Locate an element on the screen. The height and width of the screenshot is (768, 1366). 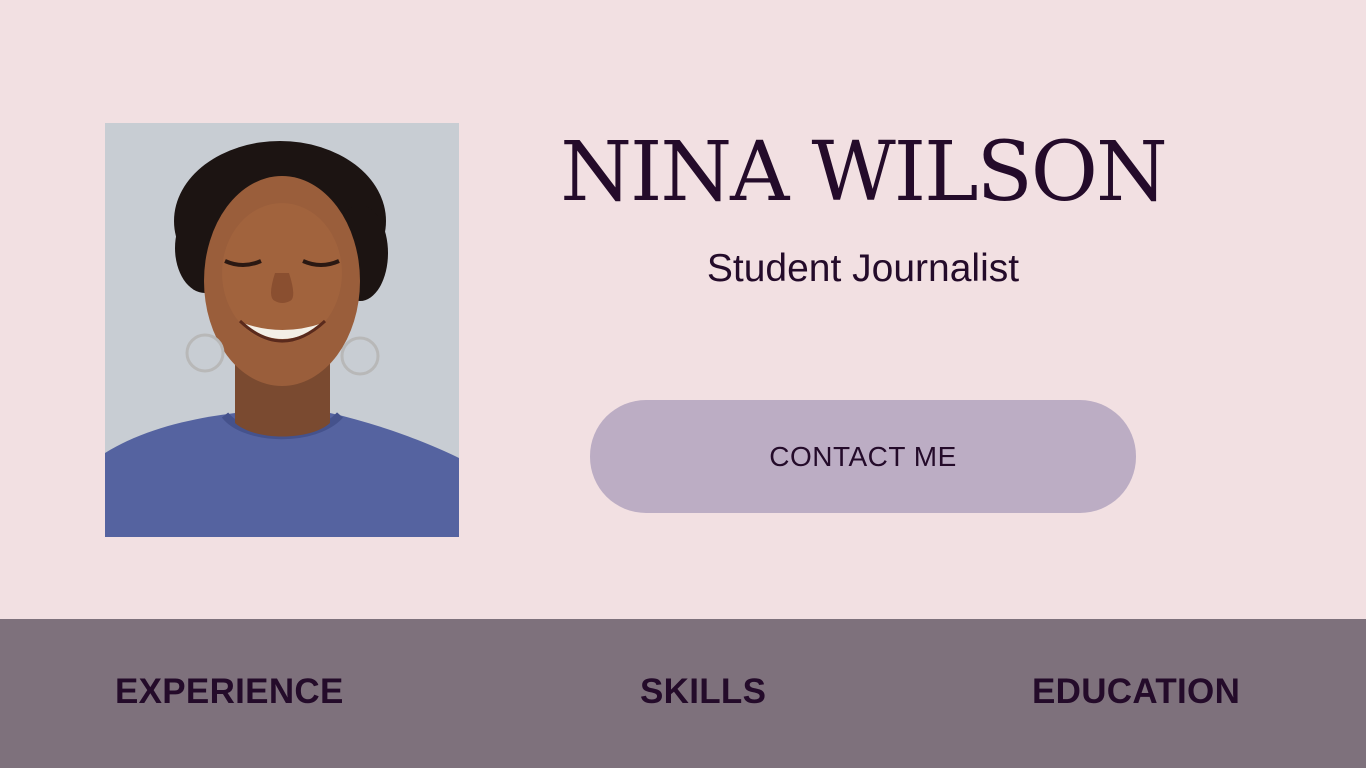
profile-photo is located at coordinates (282, 330).